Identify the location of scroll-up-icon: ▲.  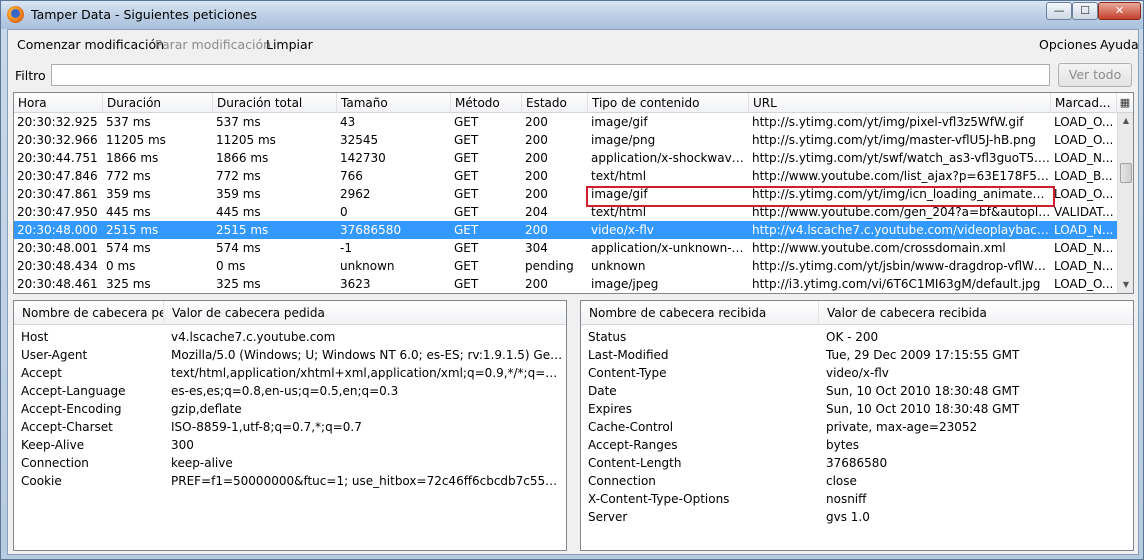
(1125, 121).